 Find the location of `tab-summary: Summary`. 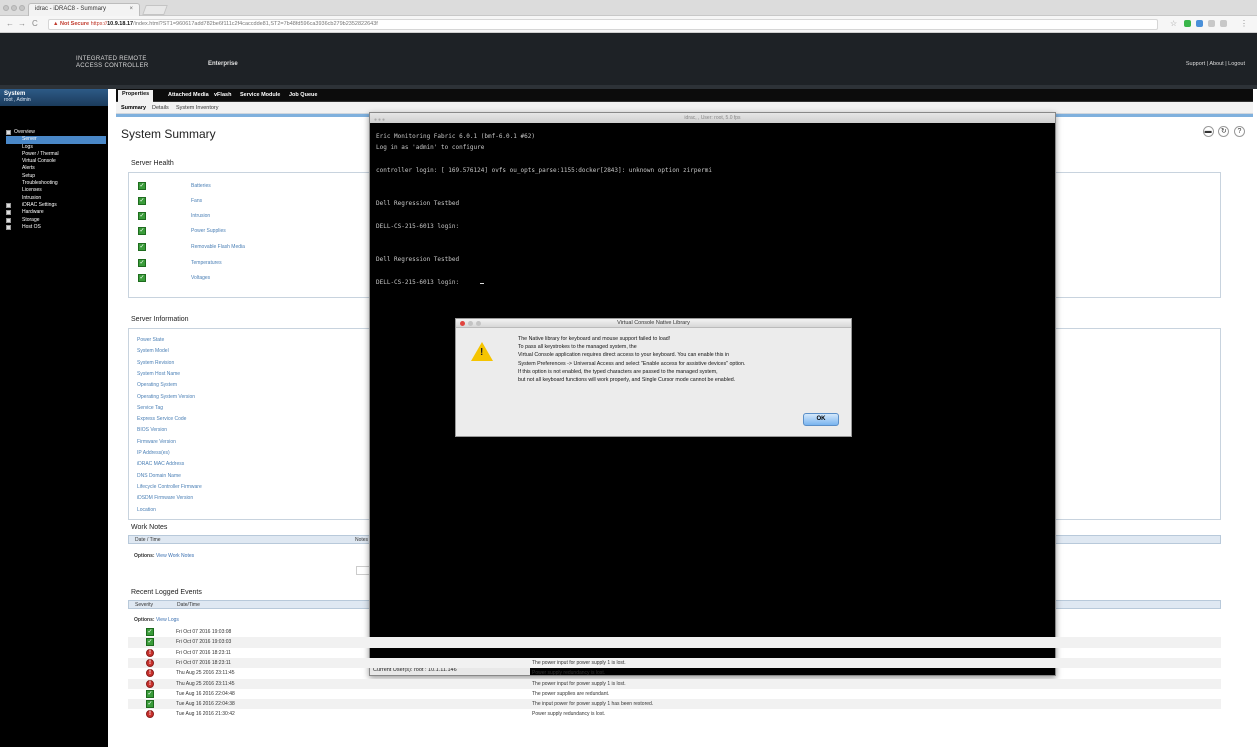

tab-summary: Summary is located at coordinates (133, 108).